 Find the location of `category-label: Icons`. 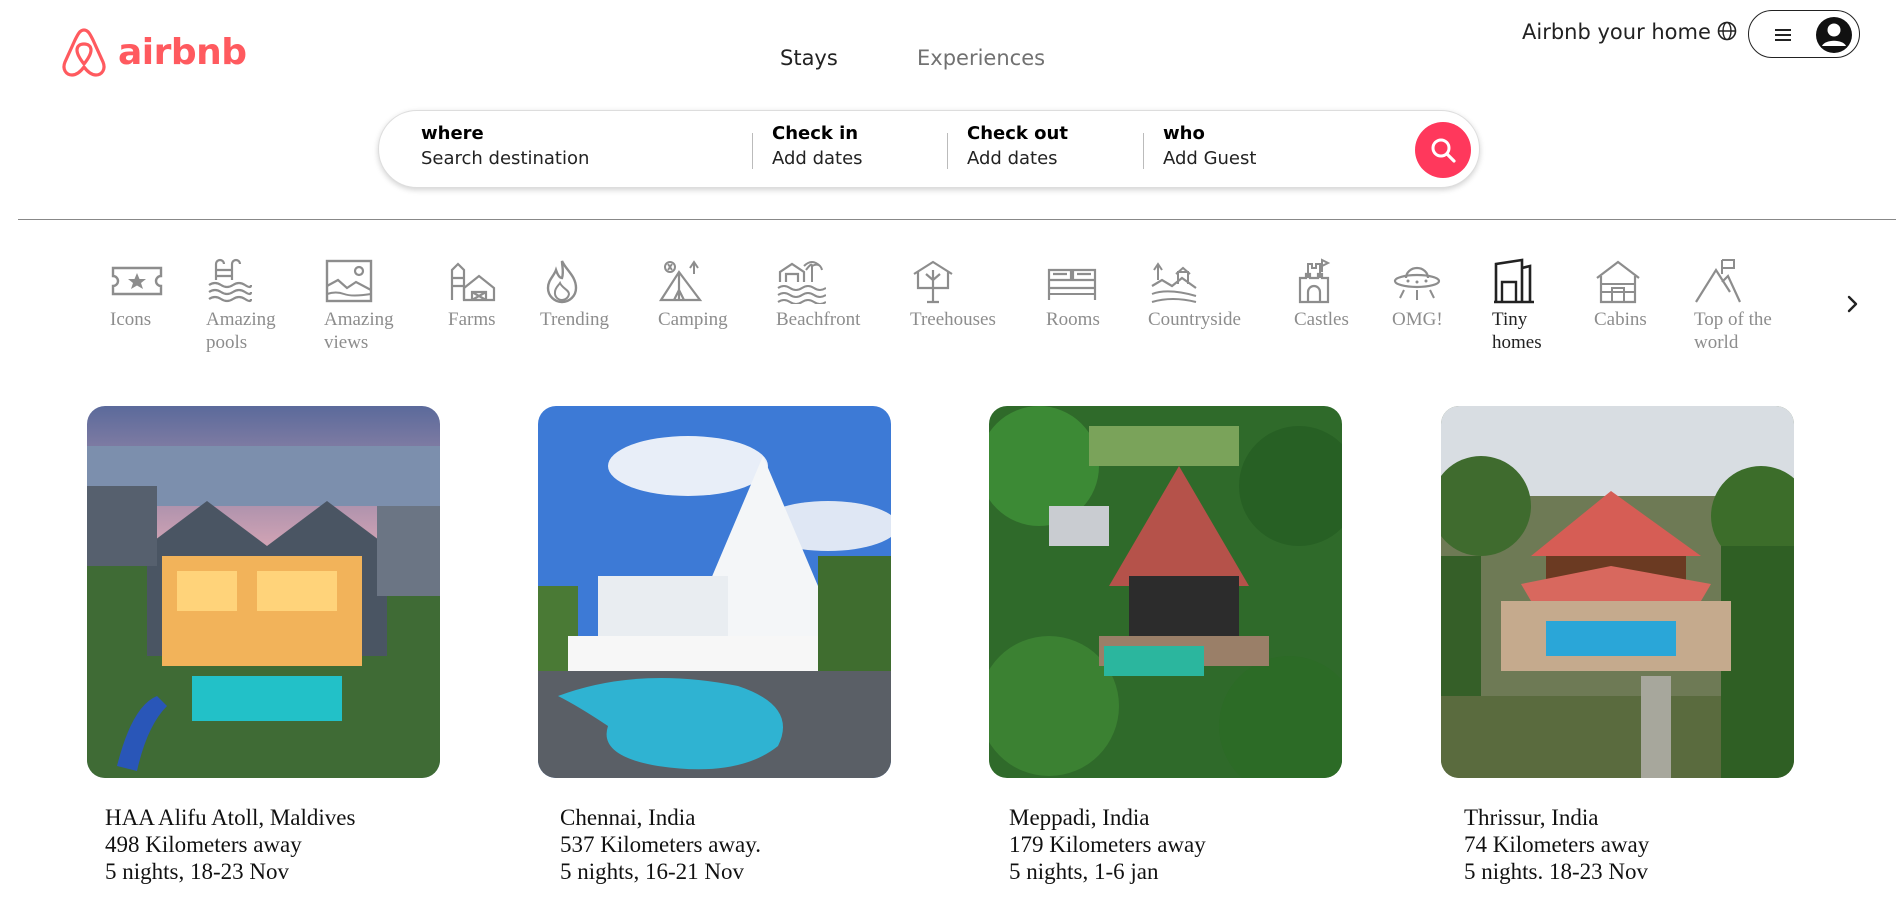

category-label: Icons is located at coordinates (131, 319).